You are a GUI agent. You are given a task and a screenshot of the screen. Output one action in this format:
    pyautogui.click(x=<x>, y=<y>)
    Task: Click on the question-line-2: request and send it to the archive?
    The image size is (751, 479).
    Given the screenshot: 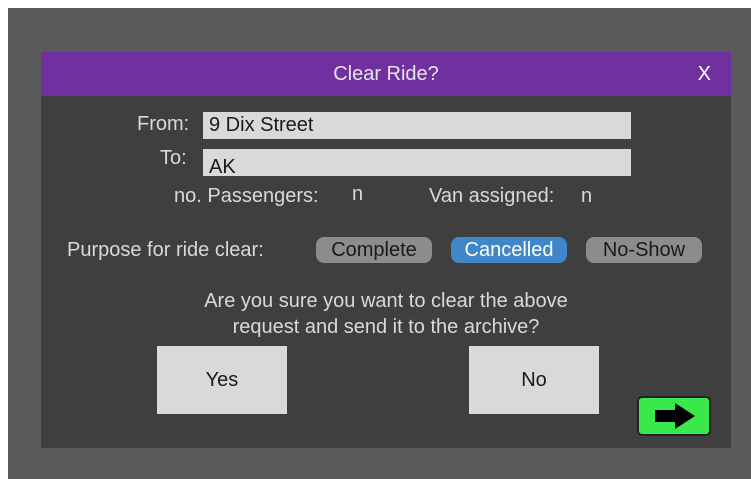 What is the action you would take?
    pyautogui.click(x=386, y=327)
    